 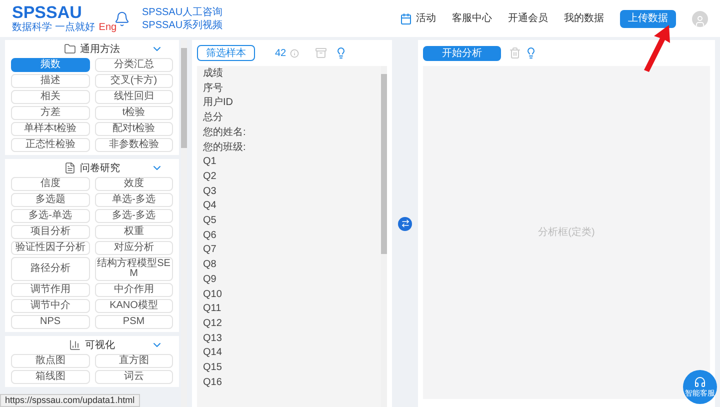 I want to click on variable-item: Q15, so click(x=292, y=368).